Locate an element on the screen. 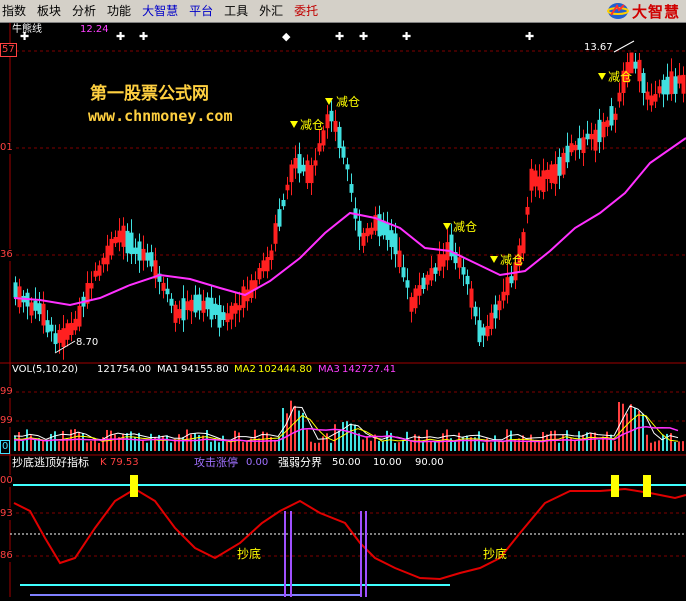 The image size is (686, 601). ma1-value: 94155.80 is located at coordinates (205, 369).